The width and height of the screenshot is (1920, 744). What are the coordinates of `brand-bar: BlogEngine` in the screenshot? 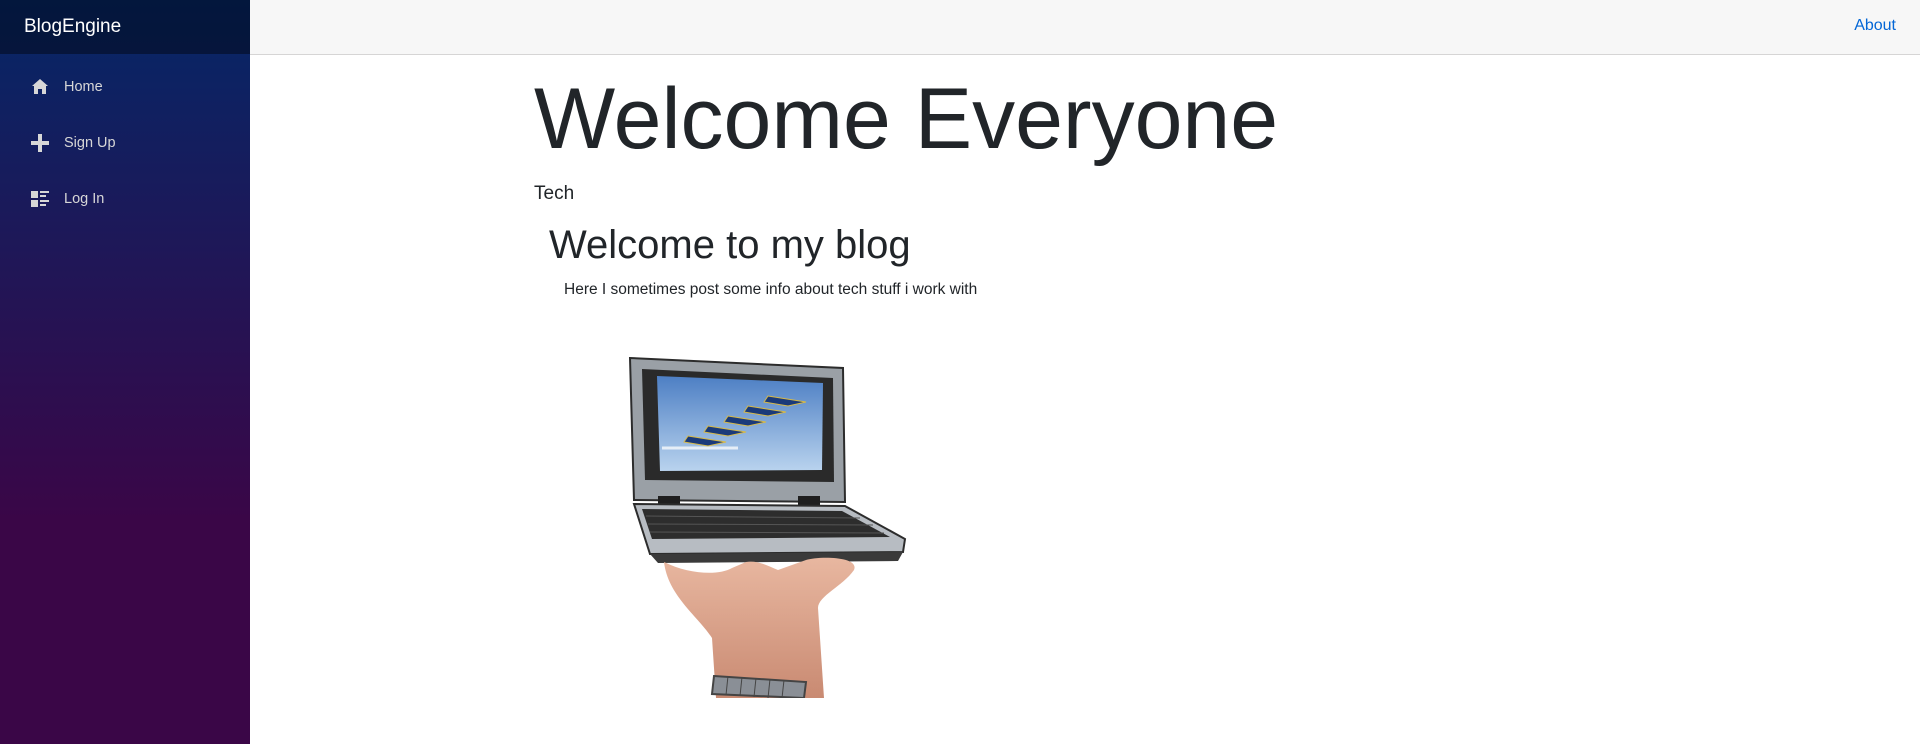 It's located at (125, 27).